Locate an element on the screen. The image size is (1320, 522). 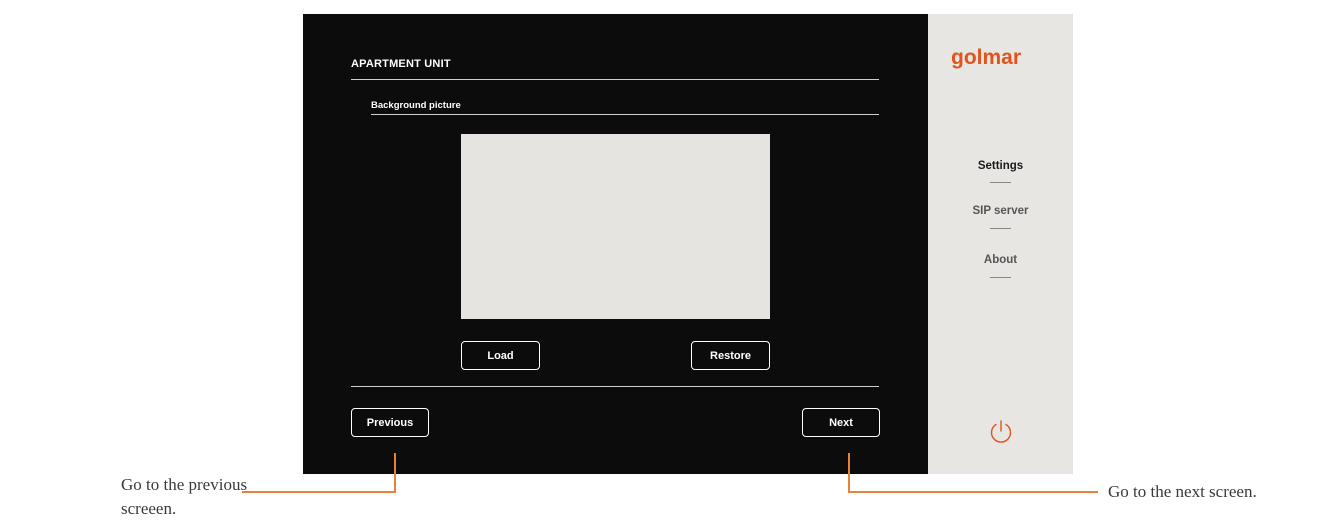
previous-callout-line1: Go to the previous is located at coordinates (184, 484).